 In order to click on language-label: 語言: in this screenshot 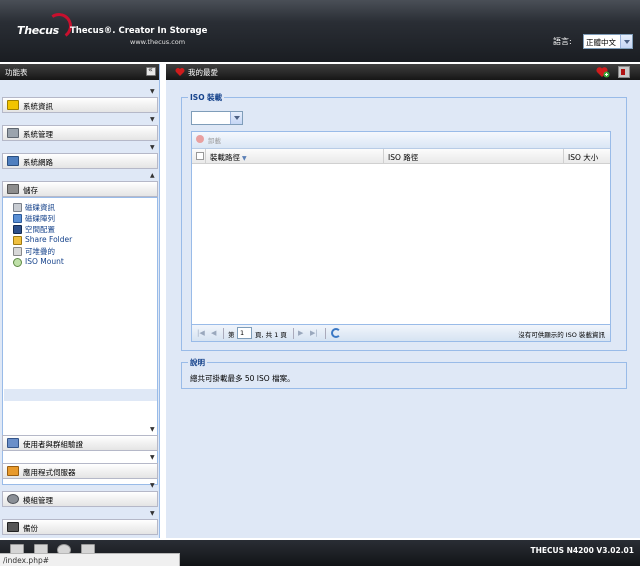, I will do `click(562, 41)`.